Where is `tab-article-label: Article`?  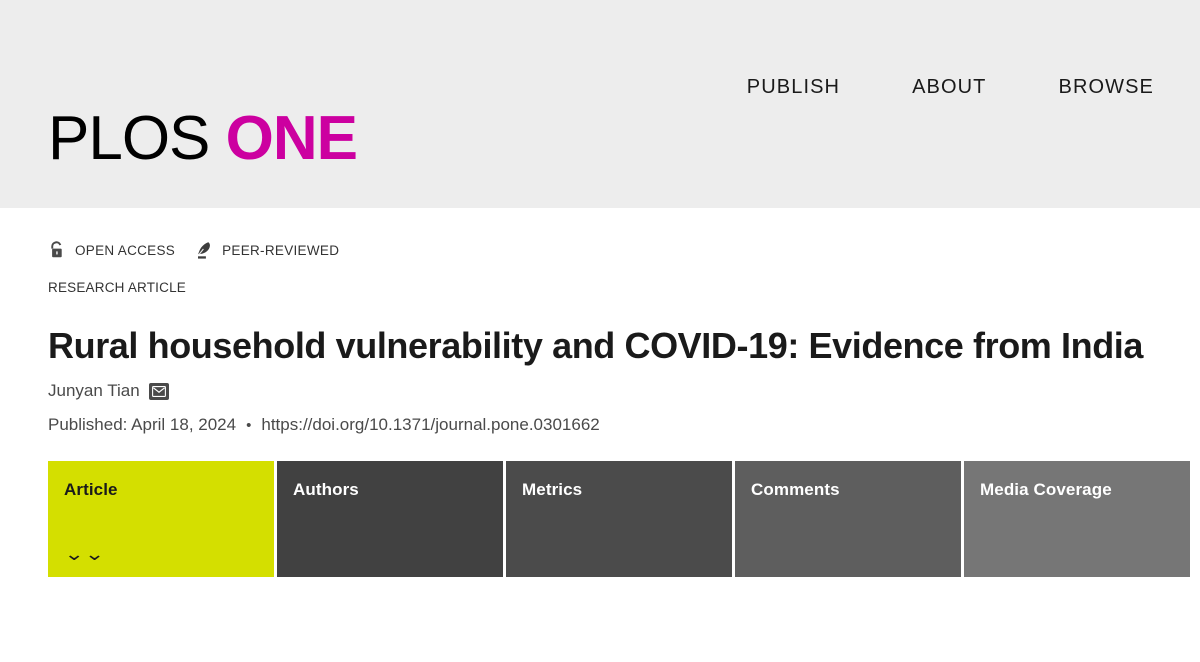
tab-article-label: Article is located at coordinates (91, 490).